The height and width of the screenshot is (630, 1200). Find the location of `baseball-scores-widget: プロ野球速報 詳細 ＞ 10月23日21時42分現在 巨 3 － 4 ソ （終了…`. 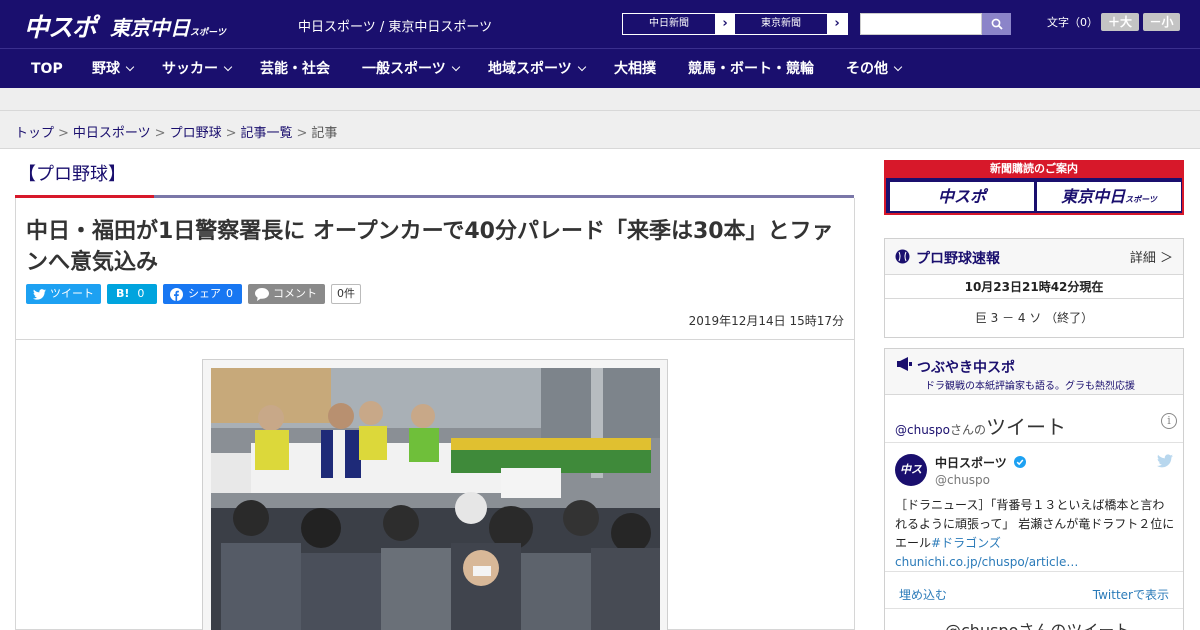

baseball-scores-widget: プロ野球速報 詳細 ＞ 10月23日21時42分現在 巨 3 － 4 ソ （終了… is located at coordinates (1034, 288).